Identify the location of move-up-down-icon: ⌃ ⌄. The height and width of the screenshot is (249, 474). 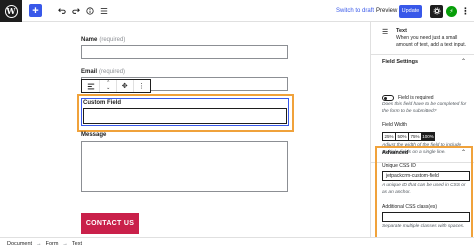
(108, 85).